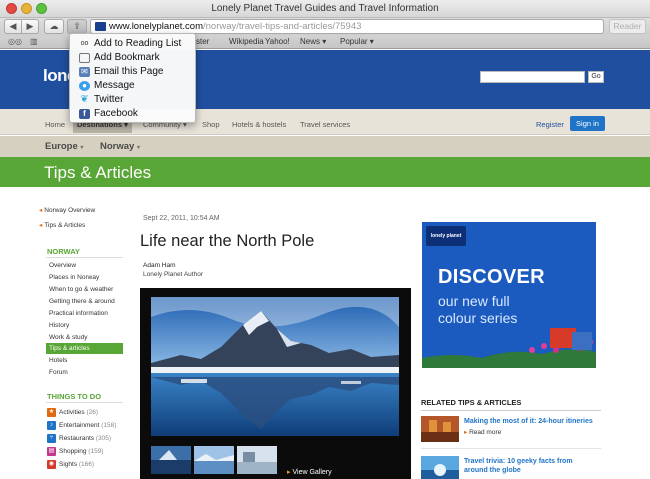 This screenshot has width=650, height=479. Describe the element at coordinates (132, 44) in the screenshot. I see `menu-item-add-to-reading-list: oo Add to Reading List` at that location.